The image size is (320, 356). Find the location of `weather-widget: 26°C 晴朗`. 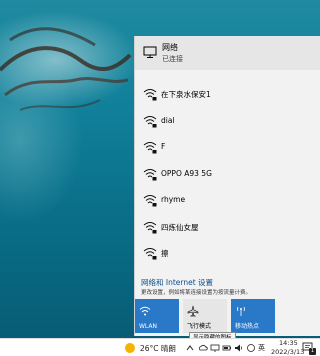

weather-widget: 26°C 晴朗 is located at coordinates (158, 348).